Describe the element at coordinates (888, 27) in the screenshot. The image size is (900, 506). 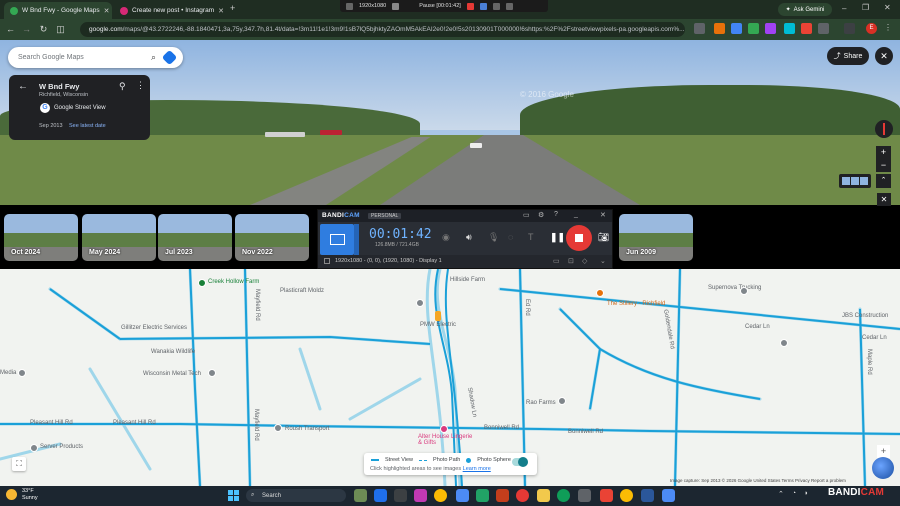
I see `menu-kebab-icon: ⋮` at that location.